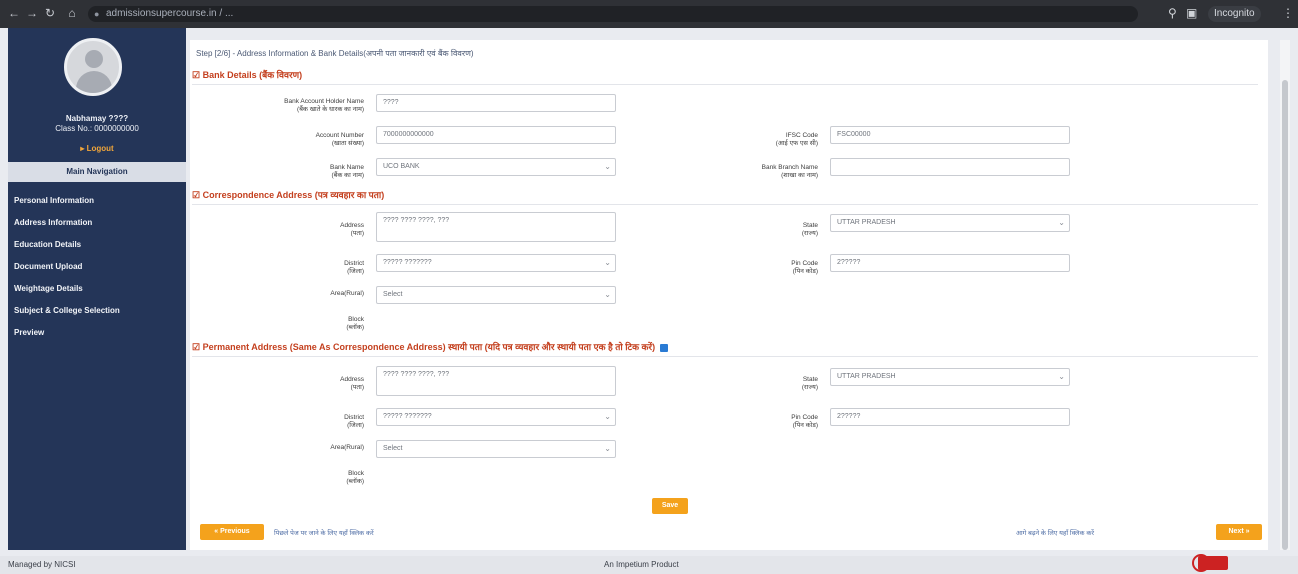 The image size is (1298, 574). Describe the element at coordinates (48, 266) in the screenshot. I see `sidebar-item-document-upload: Document Upload` at that location.